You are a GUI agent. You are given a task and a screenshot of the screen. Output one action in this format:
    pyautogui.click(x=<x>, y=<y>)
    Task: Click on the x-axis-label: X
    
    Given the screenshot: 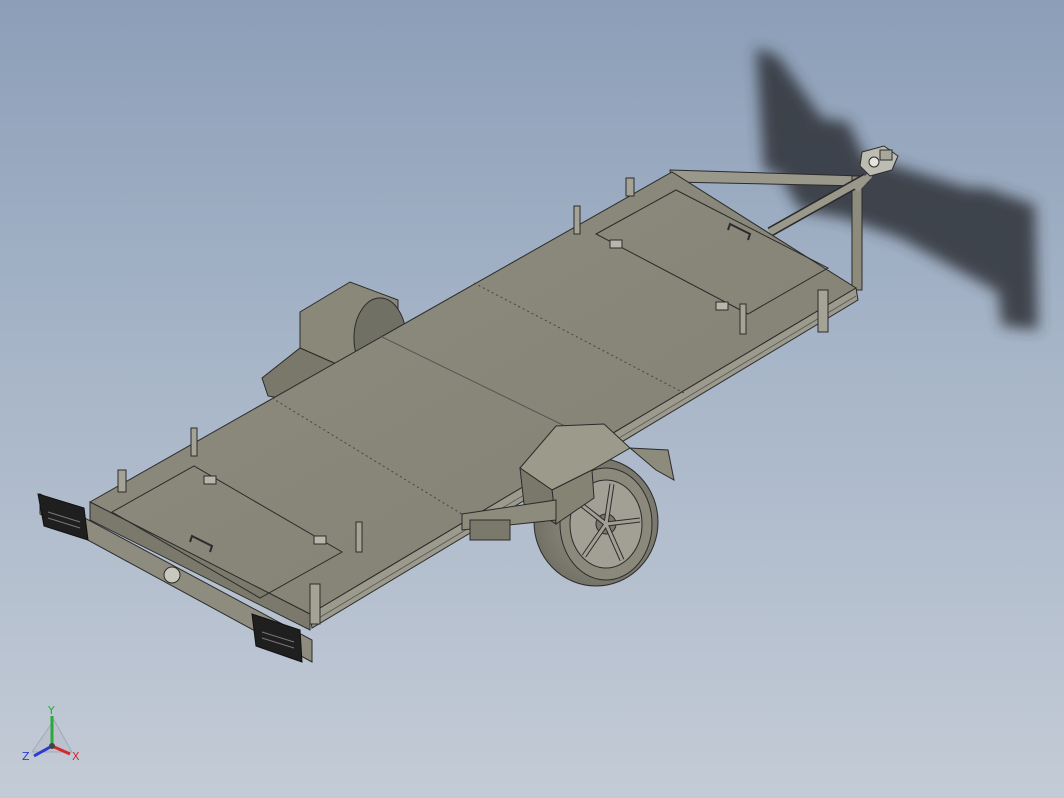 What is the action you would take?
    pyautogui.click(x=76, y=756)
    